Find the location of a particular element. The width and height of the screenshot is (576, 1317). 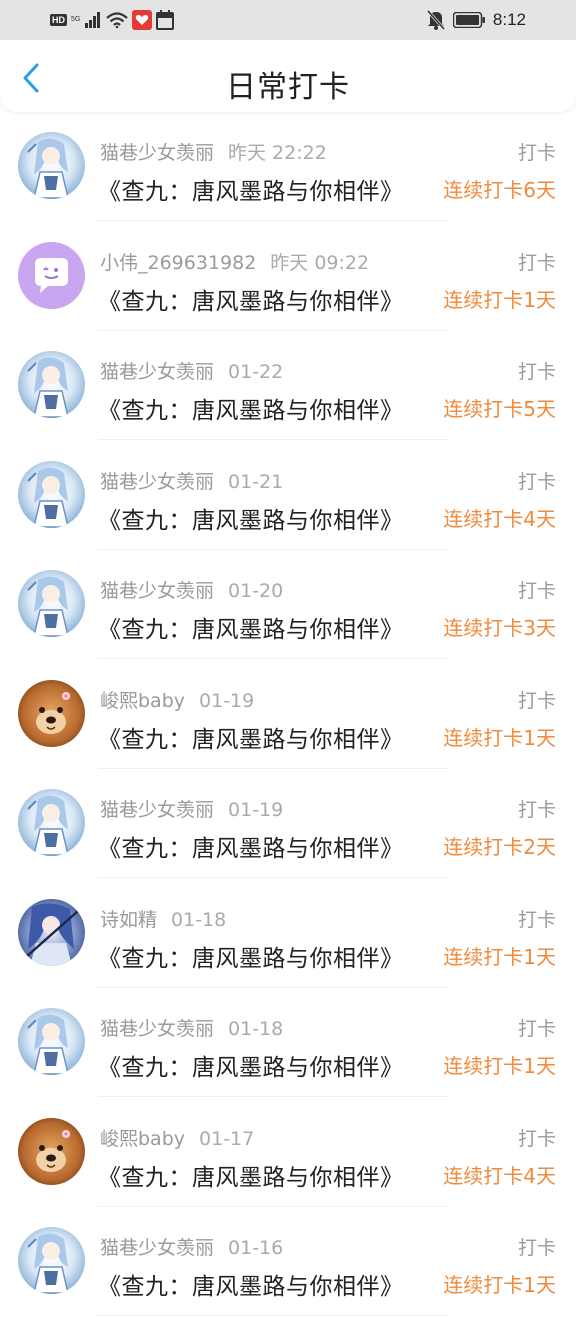

signal-bars-icon is located at coordinates (93, 20).